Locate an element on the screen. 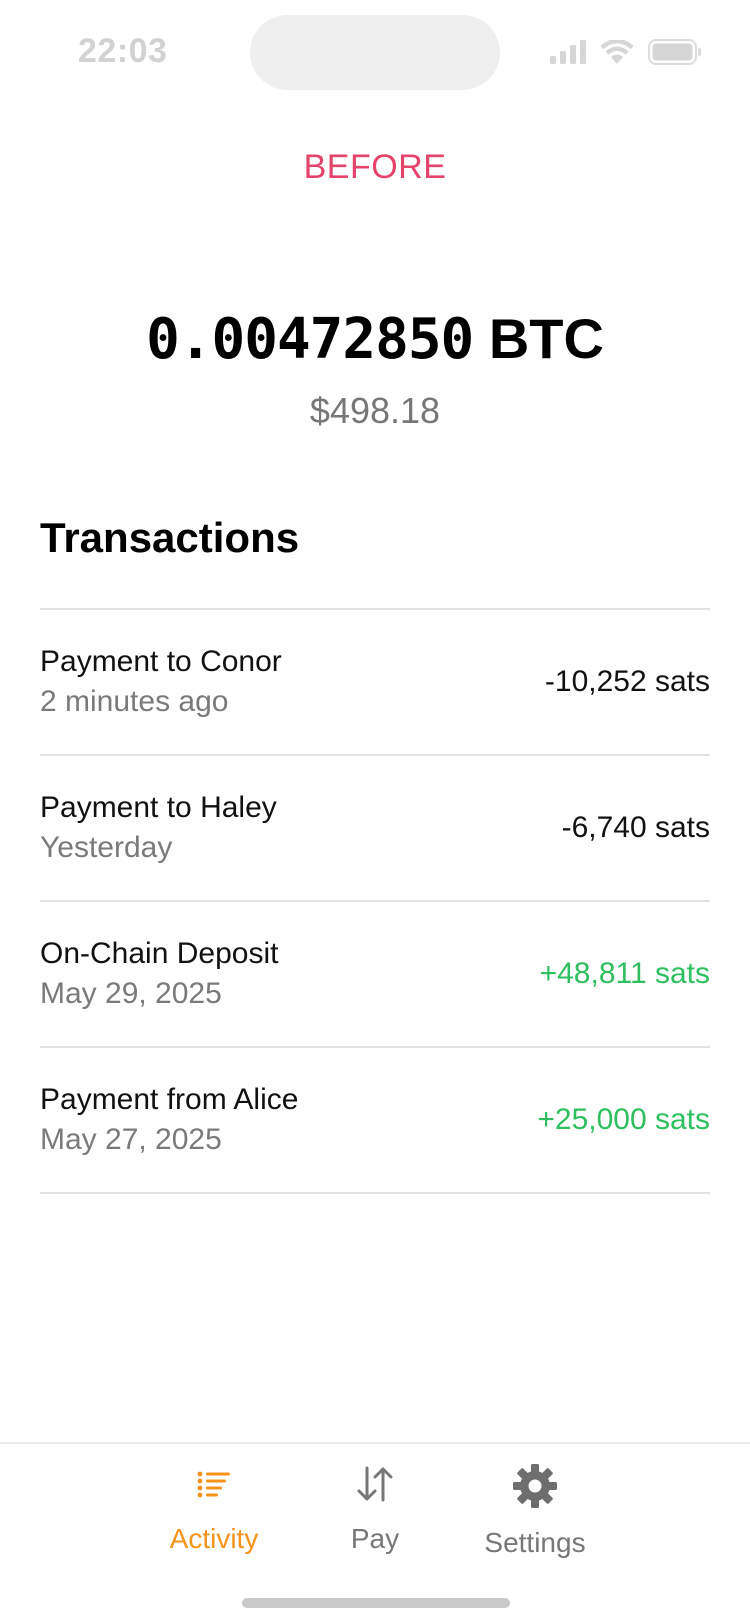  tab-bar: Activity Pay Settings is located at coordinates (375, 1533).